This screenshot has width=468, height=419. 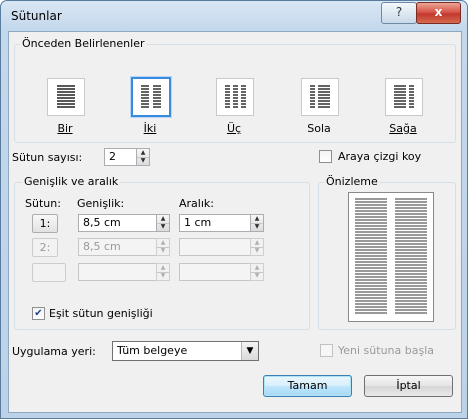 What do you see at coordinates (249, 351) in the screenshot?
I see `dropdown-arrow-icon: ▼` at bounding box center [249, 351].